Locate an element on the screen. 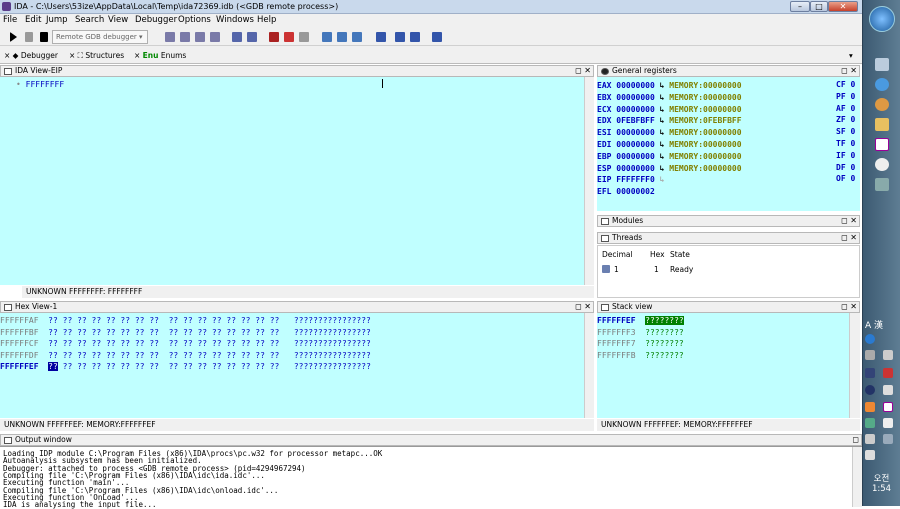  stack-row: FFFFFFF3 ???????? is located at coordinates (640, 332).